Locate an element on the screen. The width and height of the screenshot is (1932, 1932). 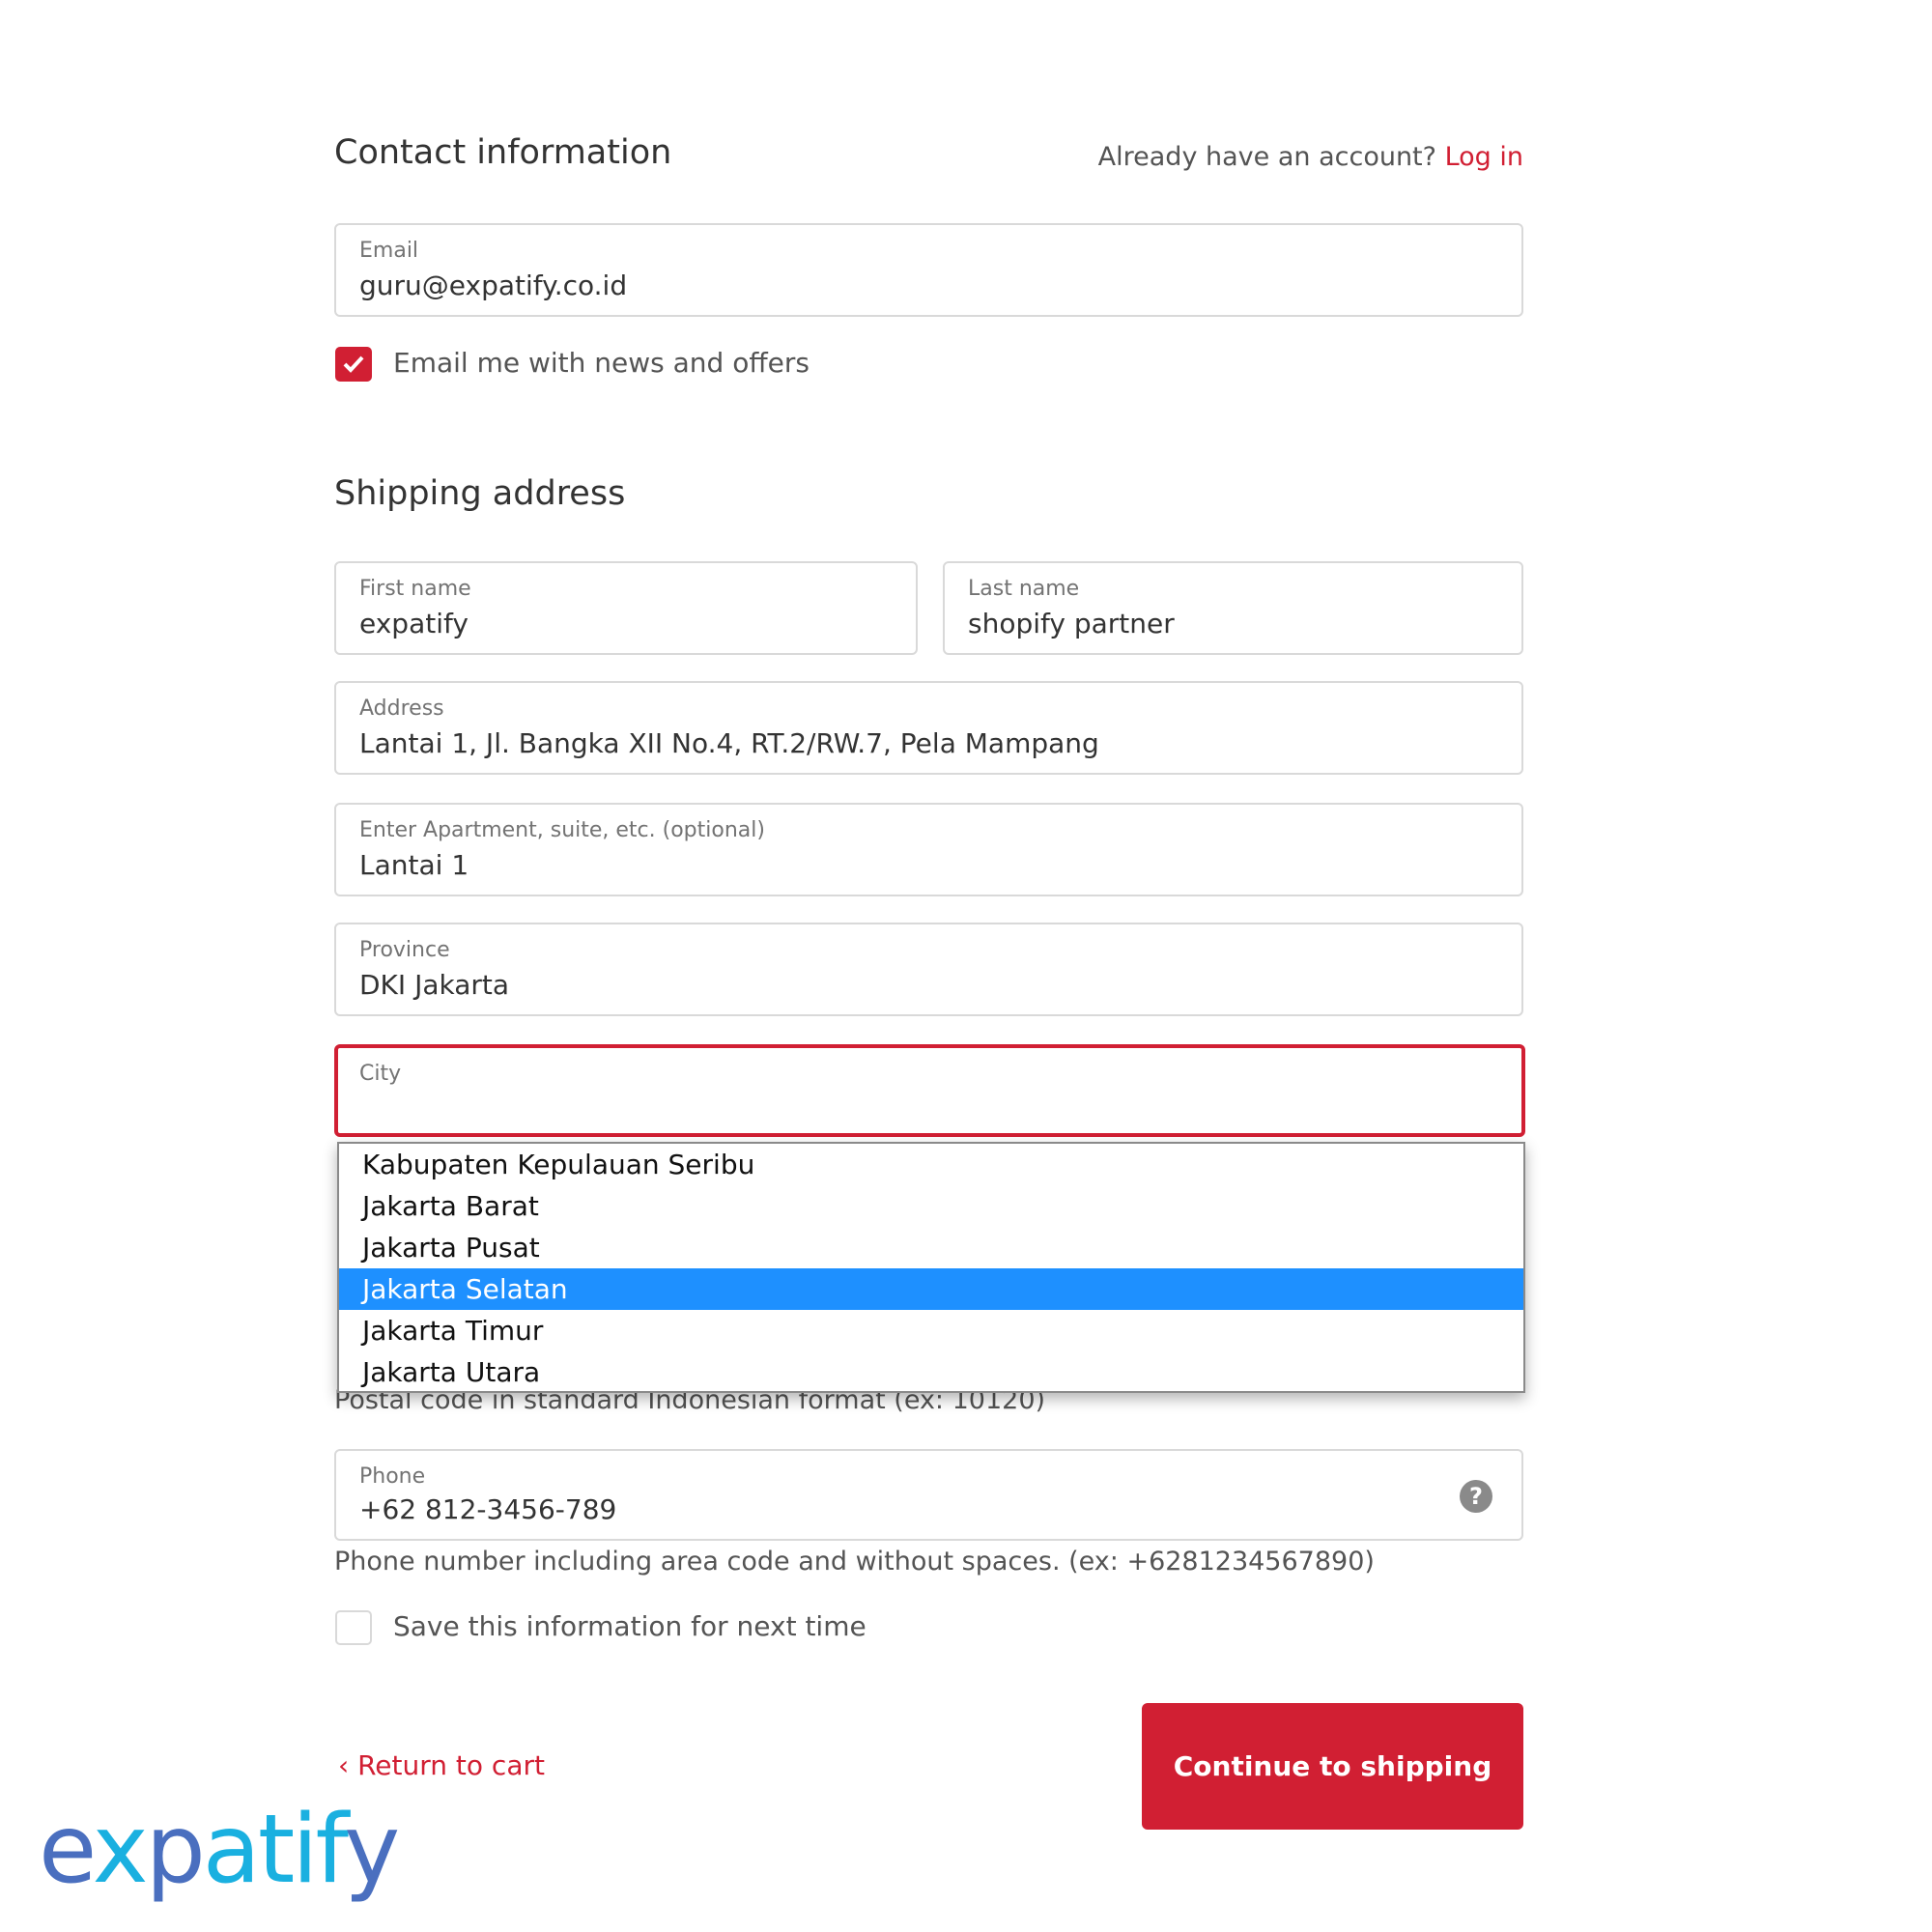
email-field: Email guru@expatify.co.id is located at coordinates (928, 270).